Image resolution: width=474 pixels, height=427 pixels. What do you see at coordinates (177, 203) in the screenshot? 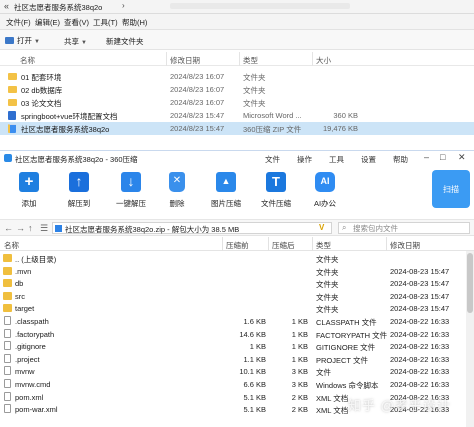
I see `delete-label: 删除` at bounding box center [177, 203].